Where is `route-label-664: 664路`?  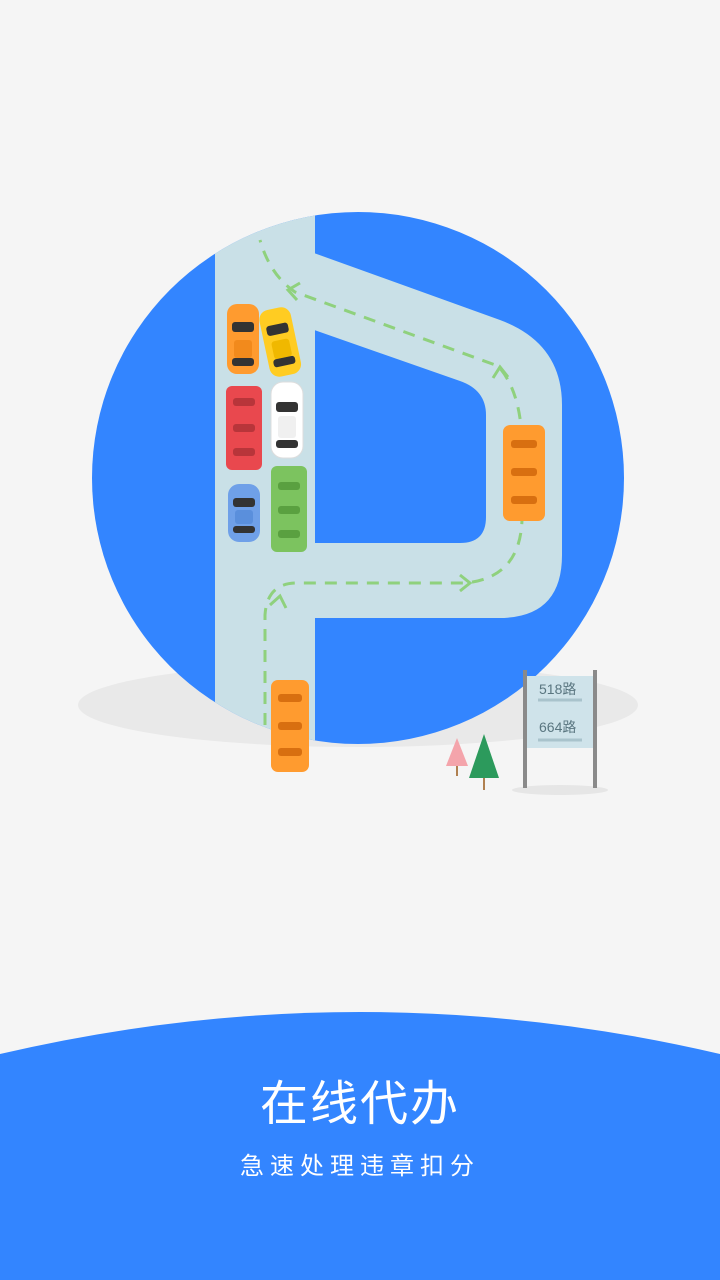 route-label-664: 664路 is located at coordinates (557, 727).